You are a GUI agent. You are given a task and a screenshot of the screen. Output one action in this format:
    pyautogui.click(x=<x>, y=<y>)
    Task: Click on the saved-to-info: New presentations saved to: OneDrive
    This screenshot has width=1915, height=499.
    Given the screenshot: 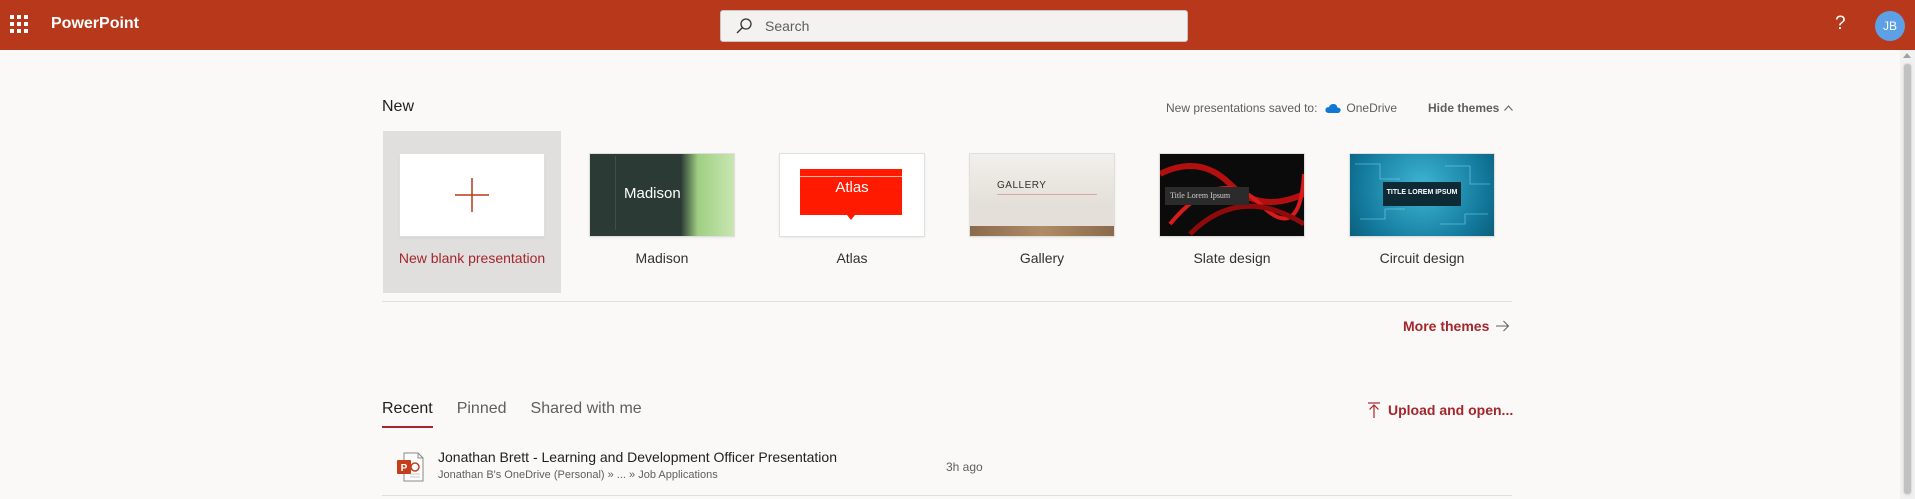 What is the action you would take?
    pyautogui.click(x=1281, y=108)
    